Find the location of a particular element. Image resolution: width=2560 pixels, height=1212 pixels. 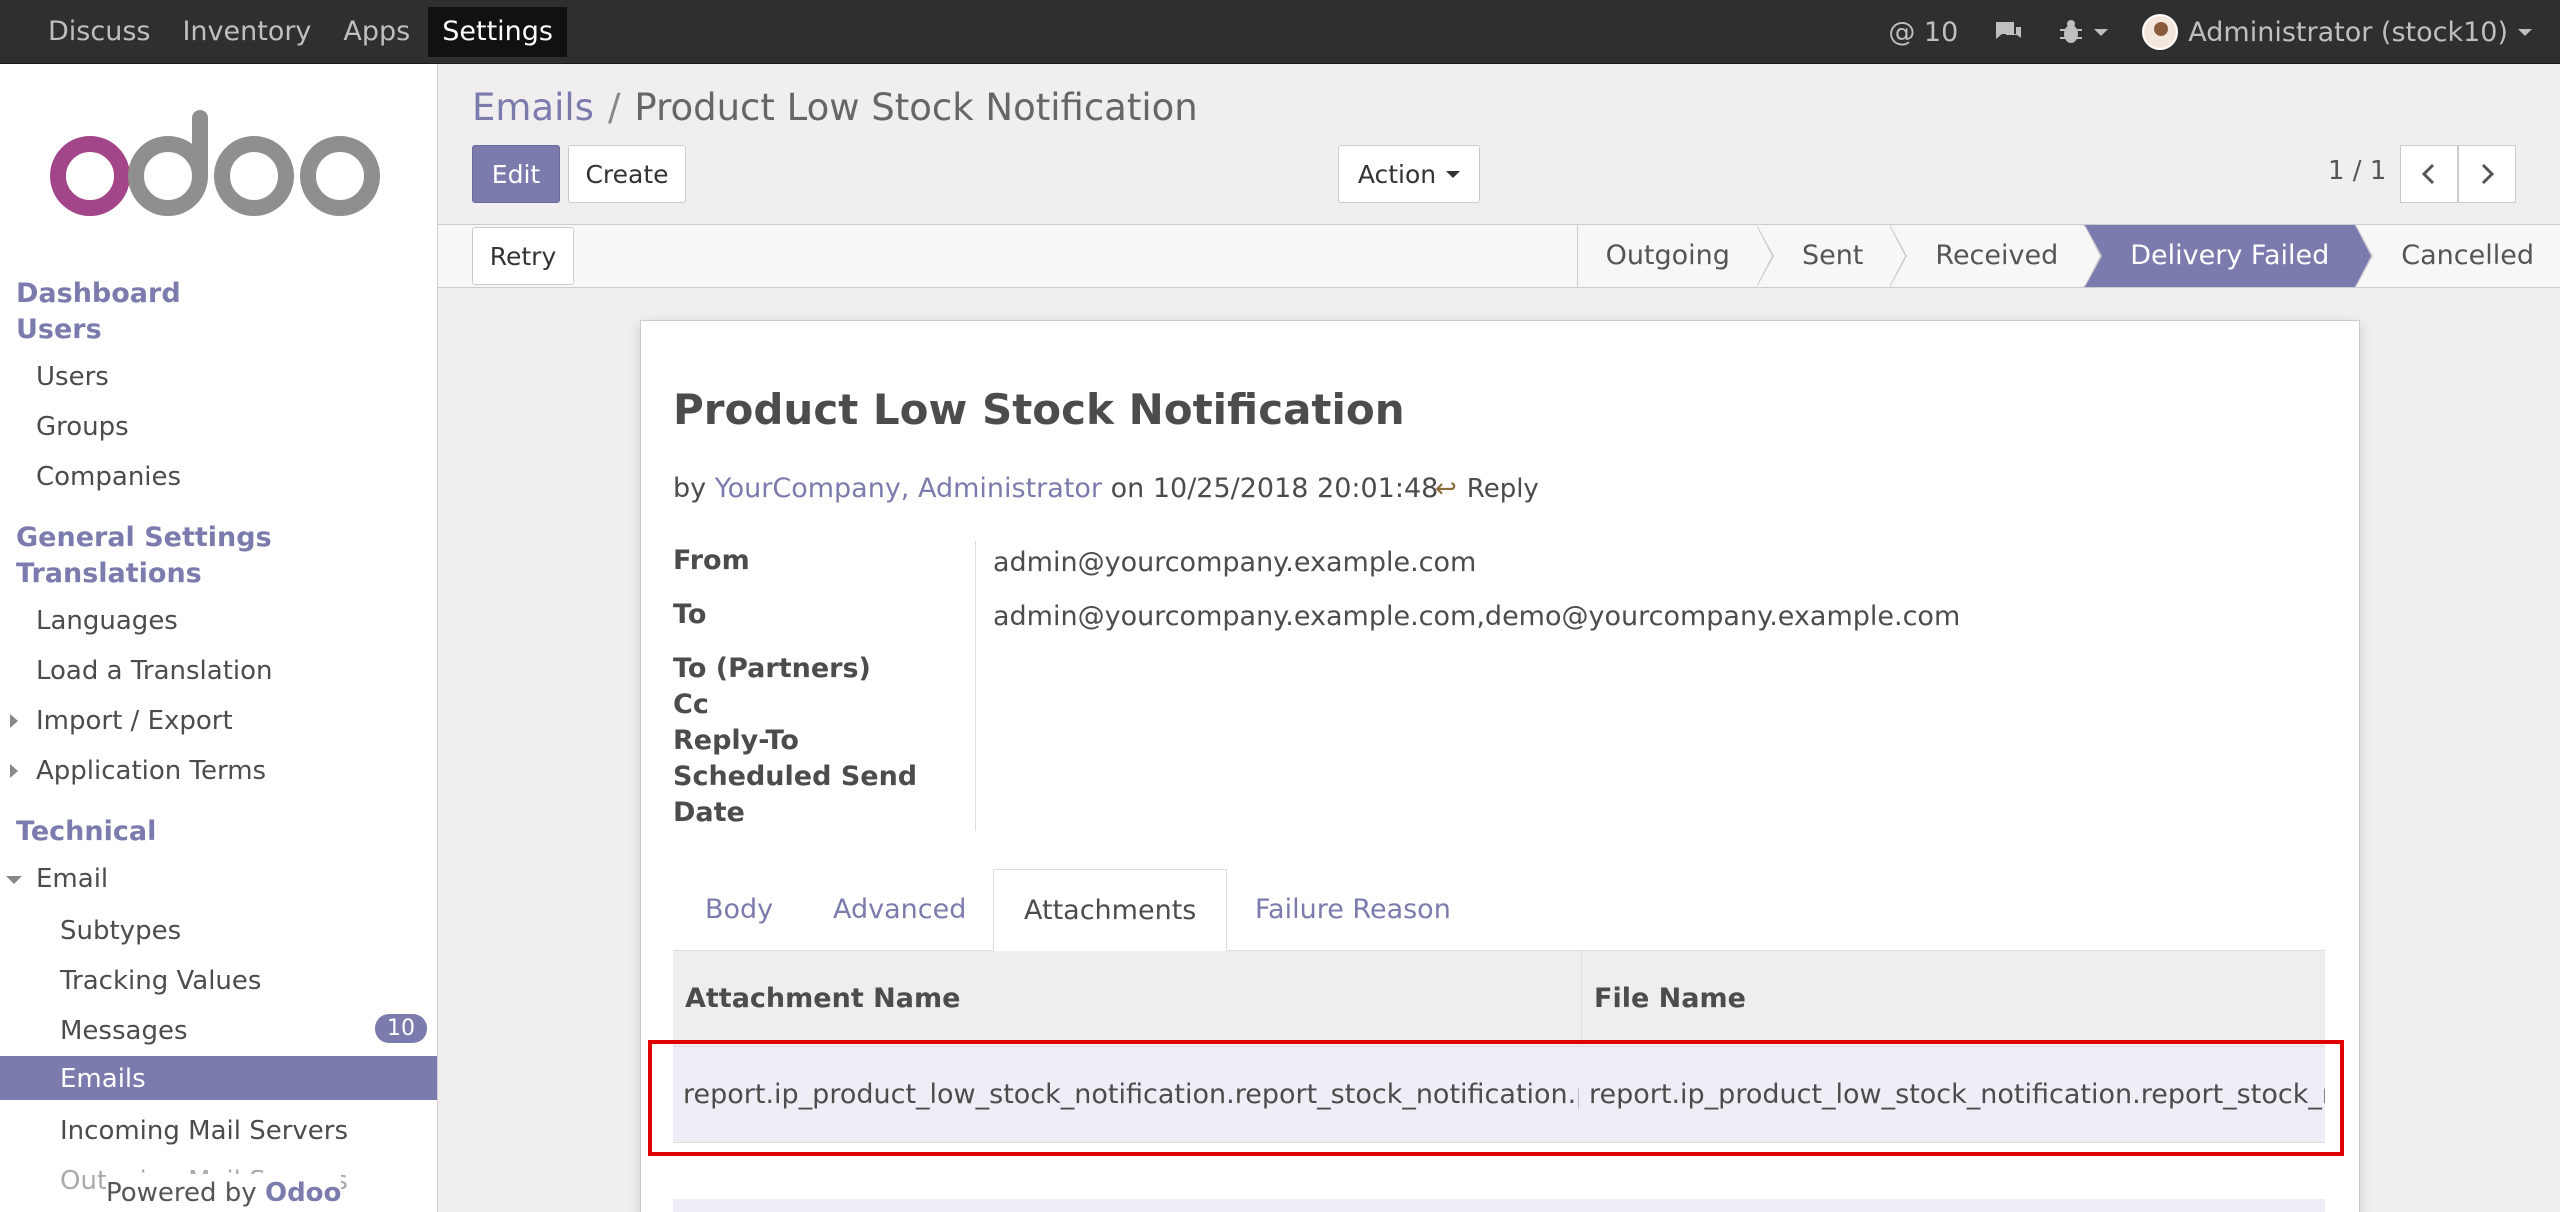

tab-body: Body is located at coordinates (739, 910).